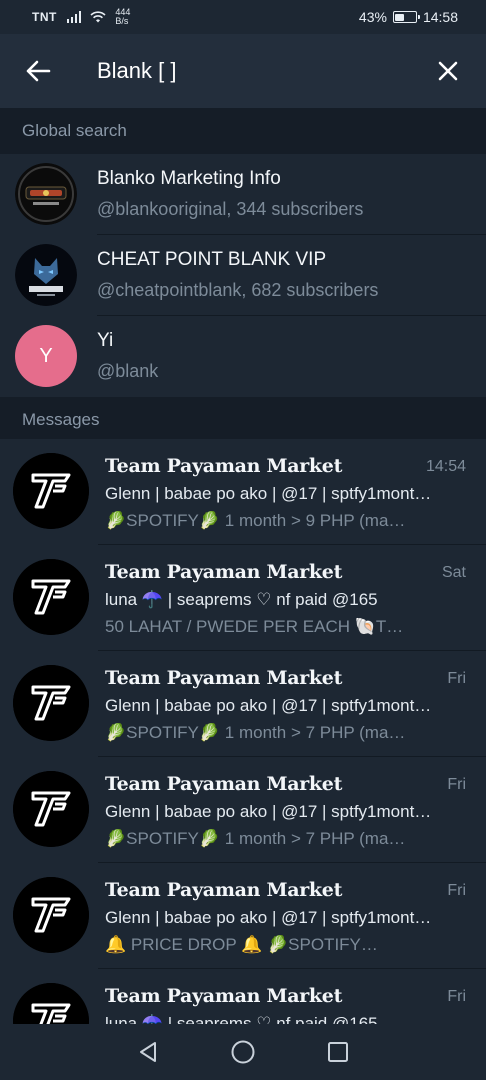 Image resolution: width=486 pixels, height=1080 pixels. What do you see at coordinates (453, 572) in the screenshot?
I see `message-time: Sat` at bounding box center [453, 572].